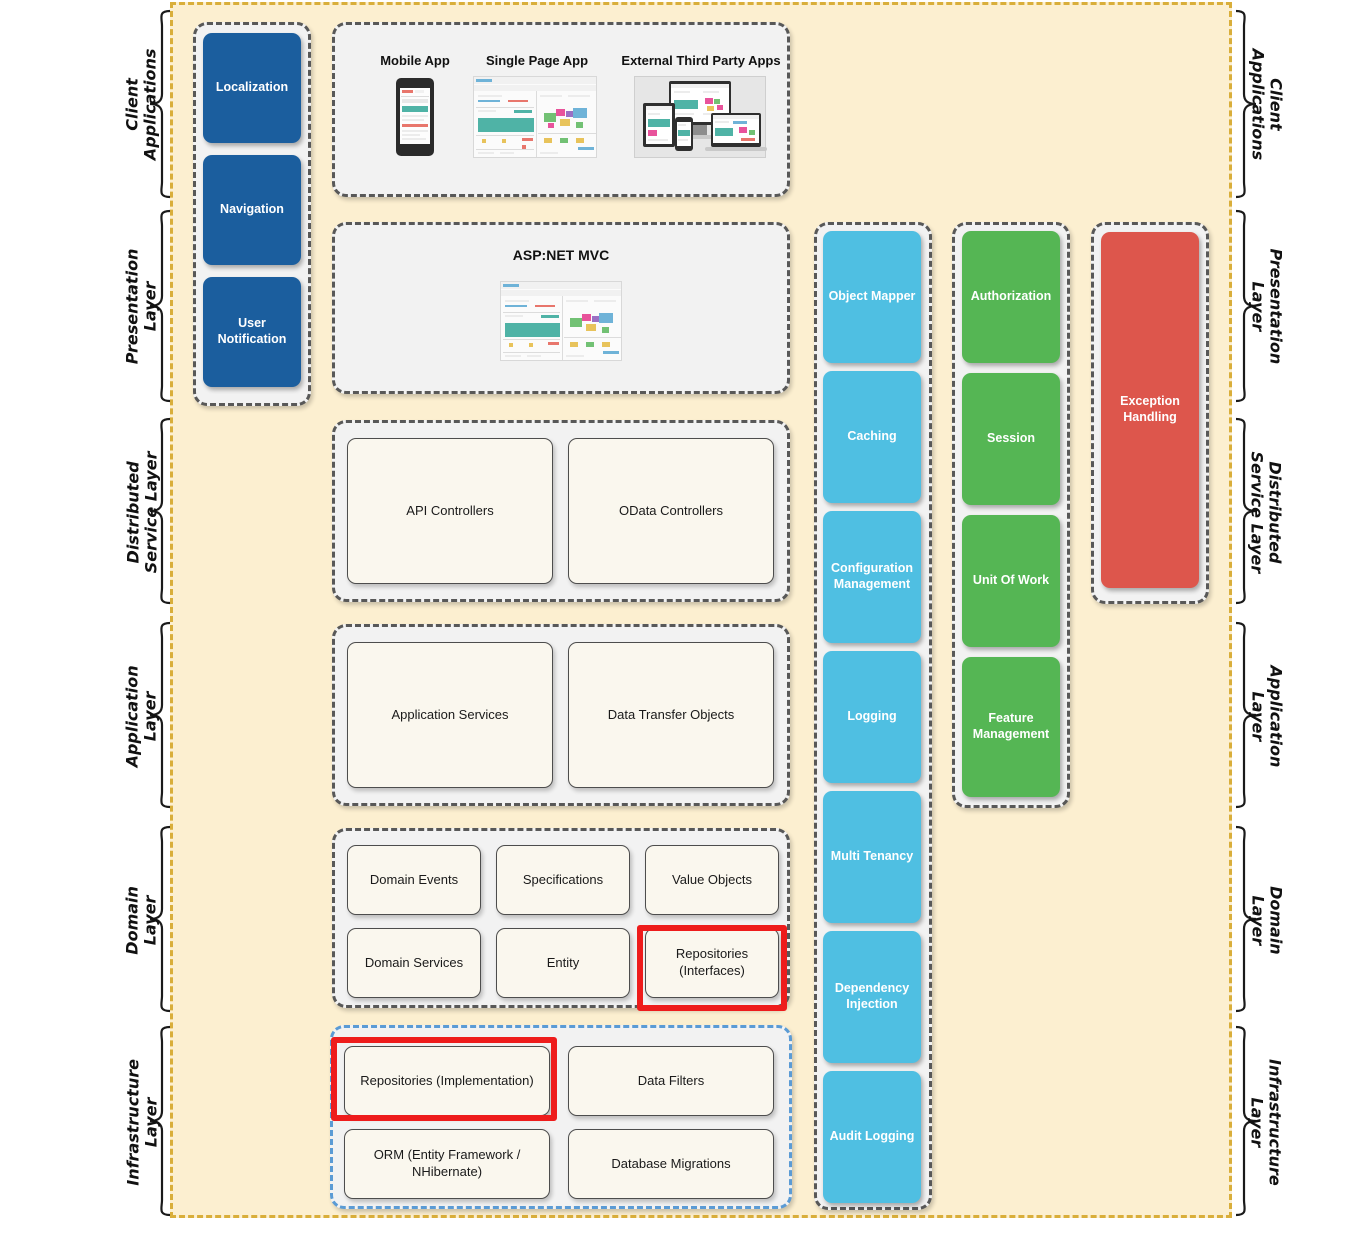  Describe the element at coordinates (872, 1137) in the screenshot. I see `chip-audit-logging: Audit Logging` at that location.